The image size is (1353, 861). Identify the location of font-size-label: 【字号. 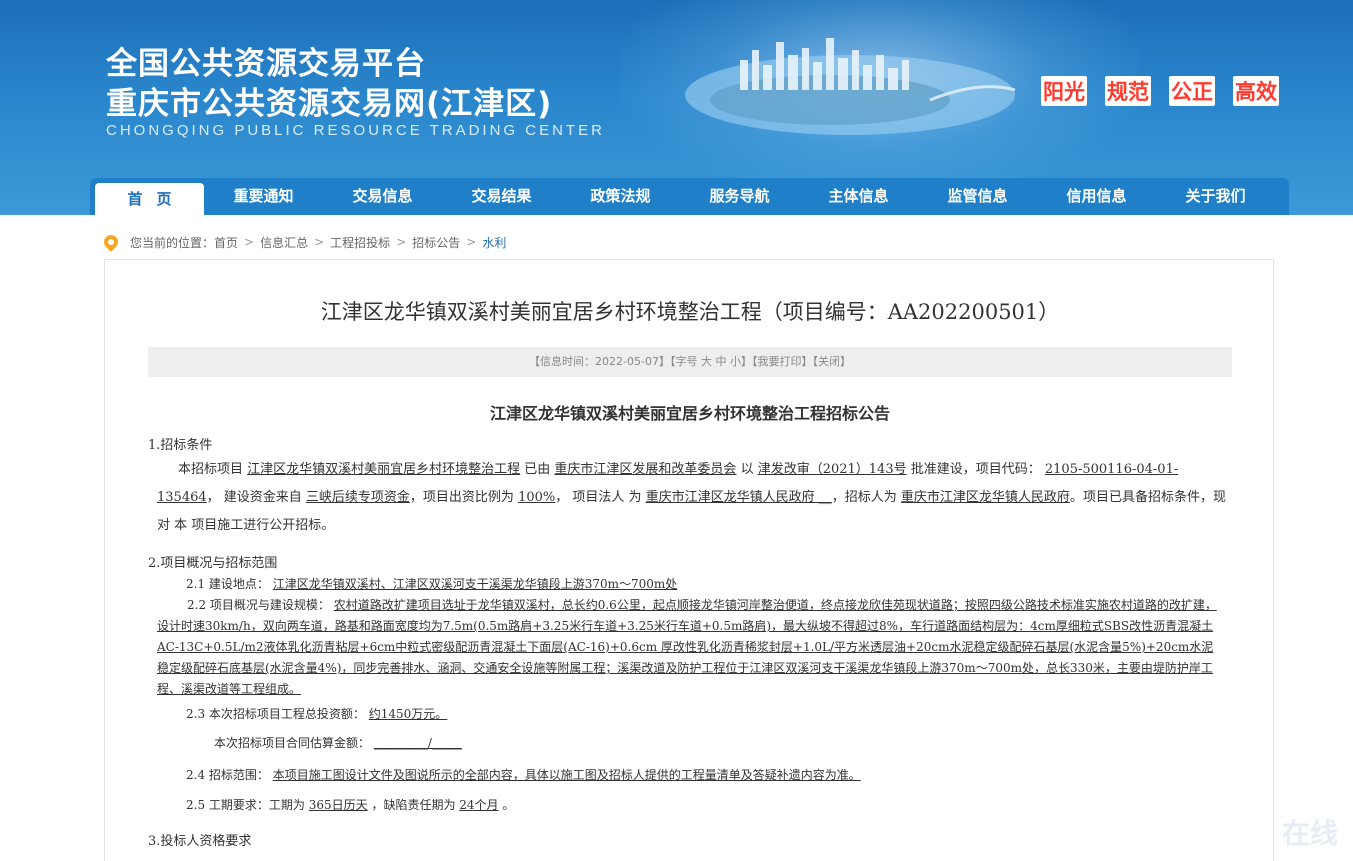
(683, 361).